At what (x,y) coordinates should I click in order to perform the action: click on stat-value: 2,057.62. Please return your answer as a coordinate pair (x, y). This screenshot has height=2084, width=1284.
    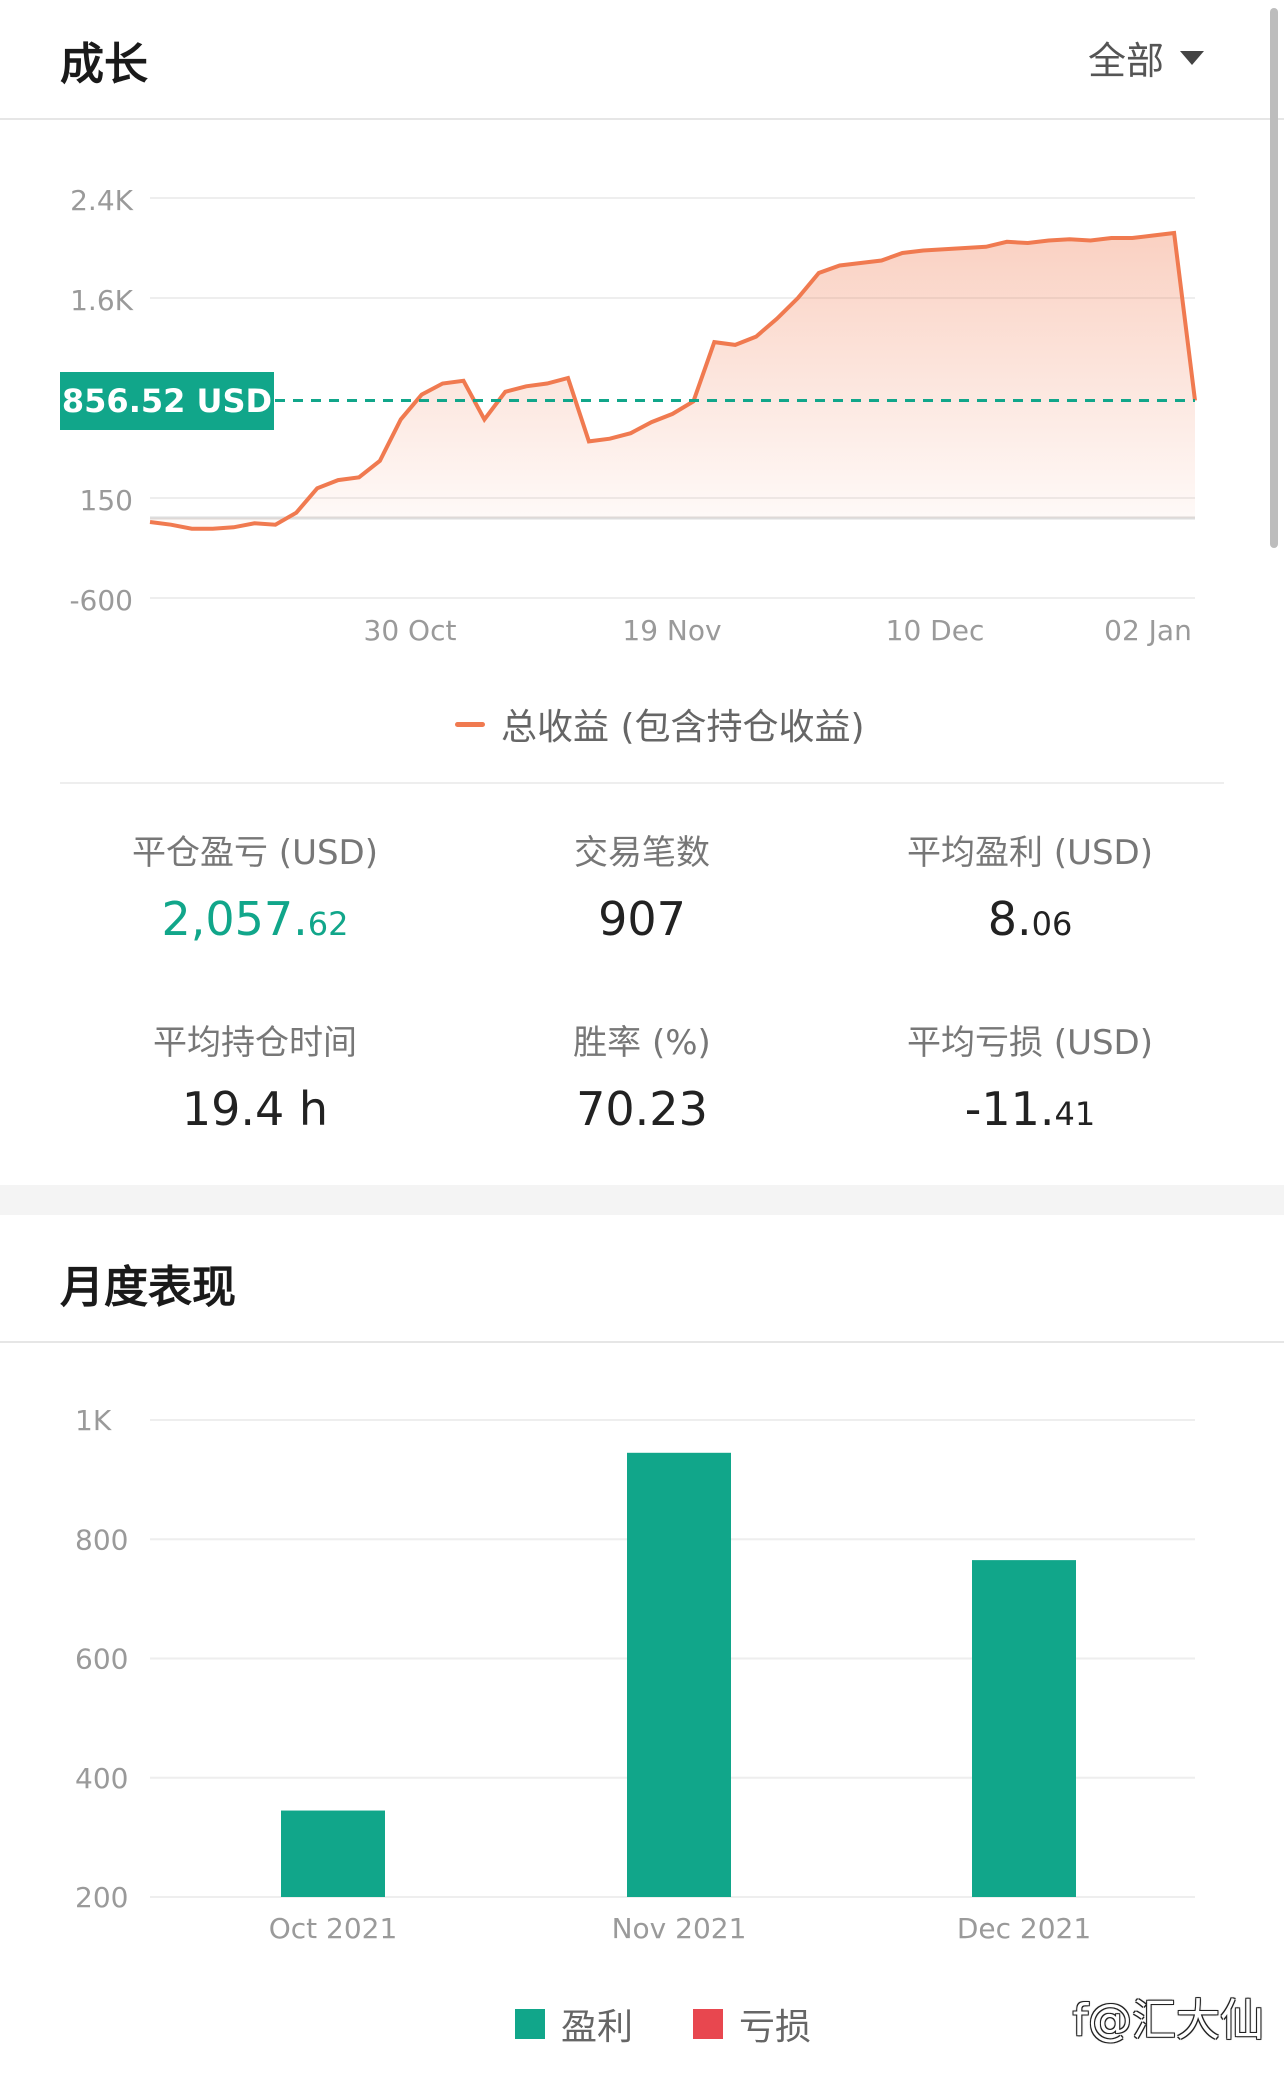
    Looking at the image, I should click on (255, 919).